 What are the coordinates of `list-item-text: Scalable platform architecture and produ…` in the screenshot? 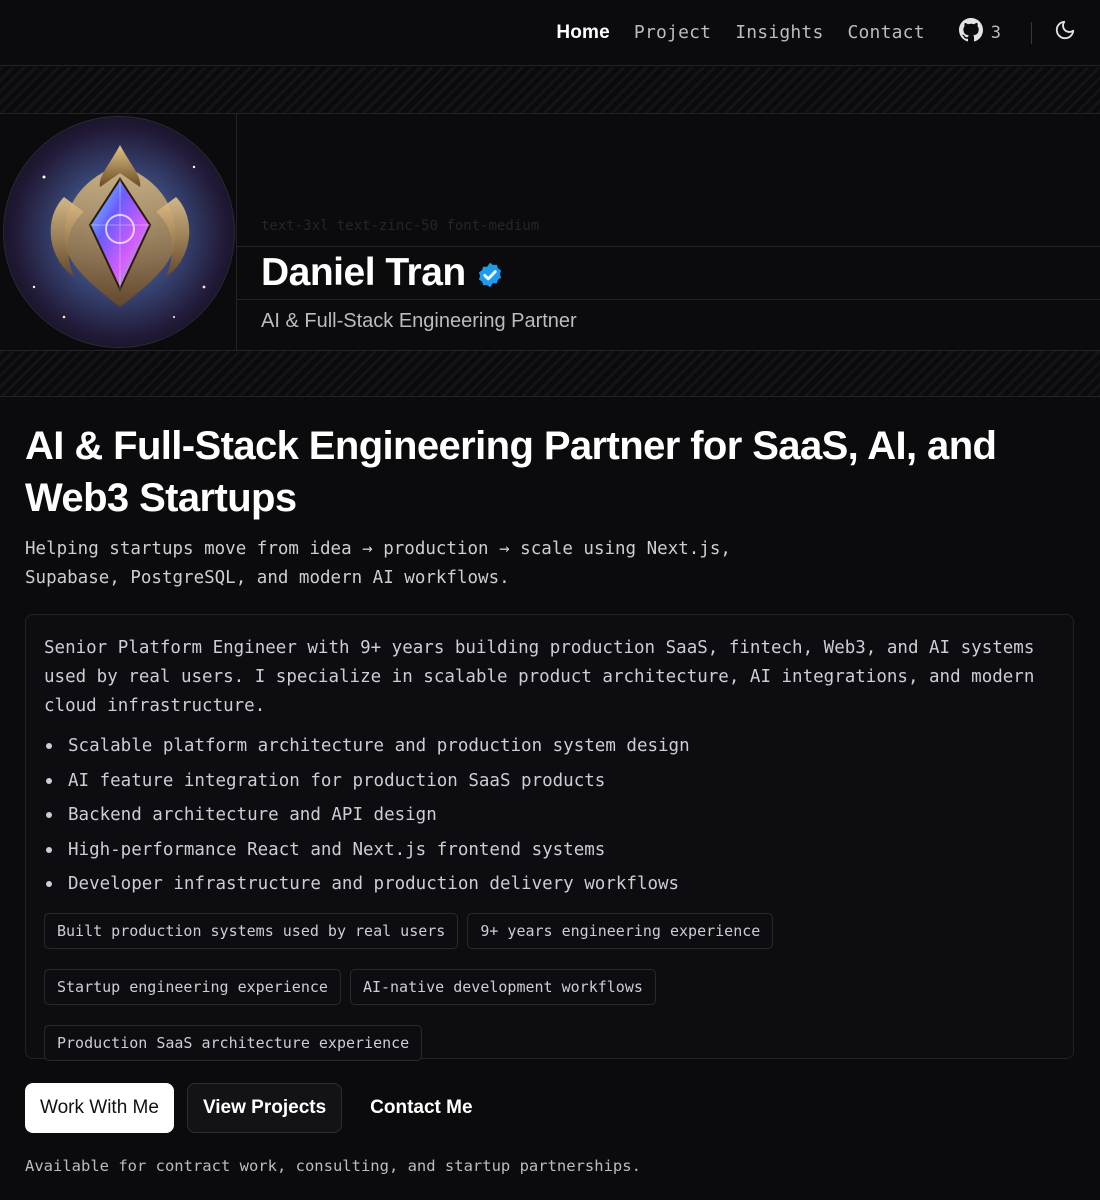 It's located at (379, 746).